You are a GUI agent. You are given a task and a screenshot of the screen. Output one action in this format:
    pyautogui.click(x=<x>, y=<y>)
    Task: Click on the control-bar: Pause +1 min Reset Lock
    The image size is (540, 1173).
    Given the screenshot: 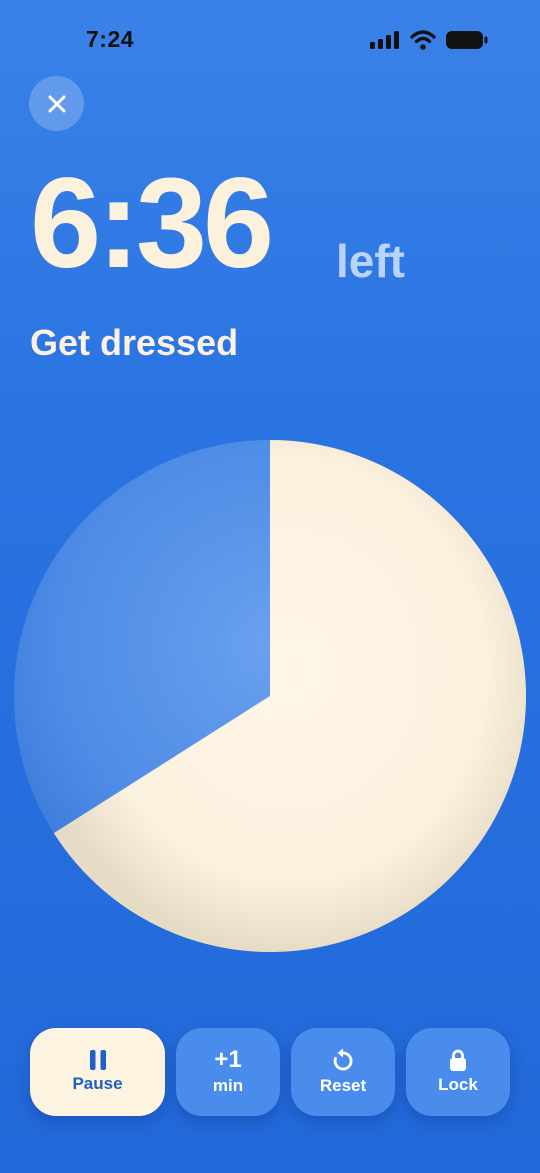 What is the action you would take?
    pyautogui.click(x=270, y=1073)
    